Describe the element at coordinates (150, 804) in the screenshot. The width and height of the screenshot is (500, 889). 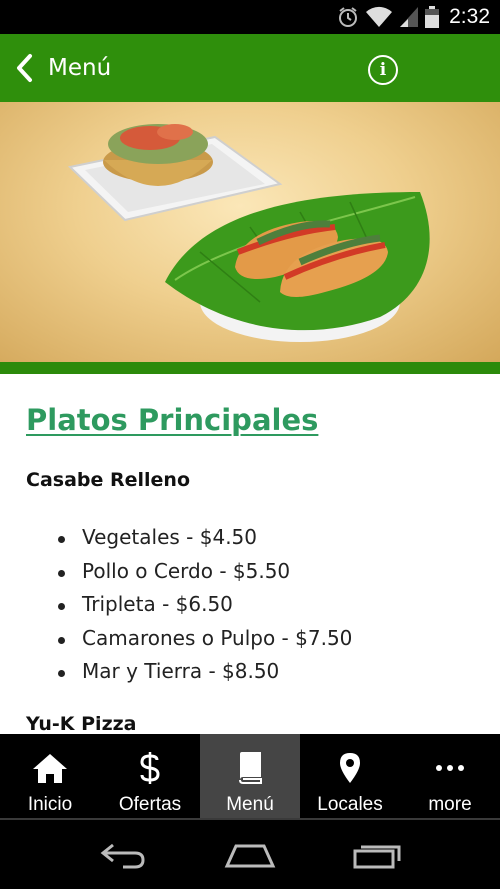
I see `tab-label: Ofertas` at that location.